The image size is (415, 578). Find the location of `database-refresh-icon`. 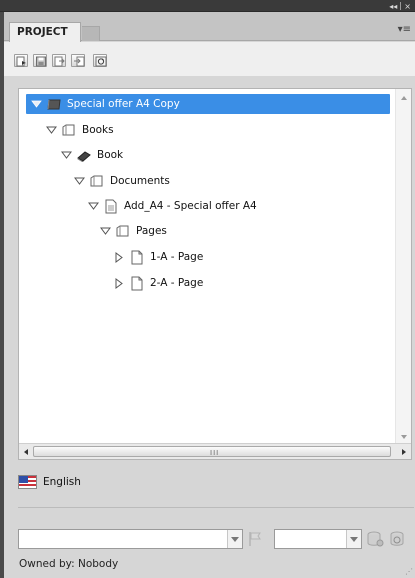

database-refresh-icon is located at coordinates (396, 538).